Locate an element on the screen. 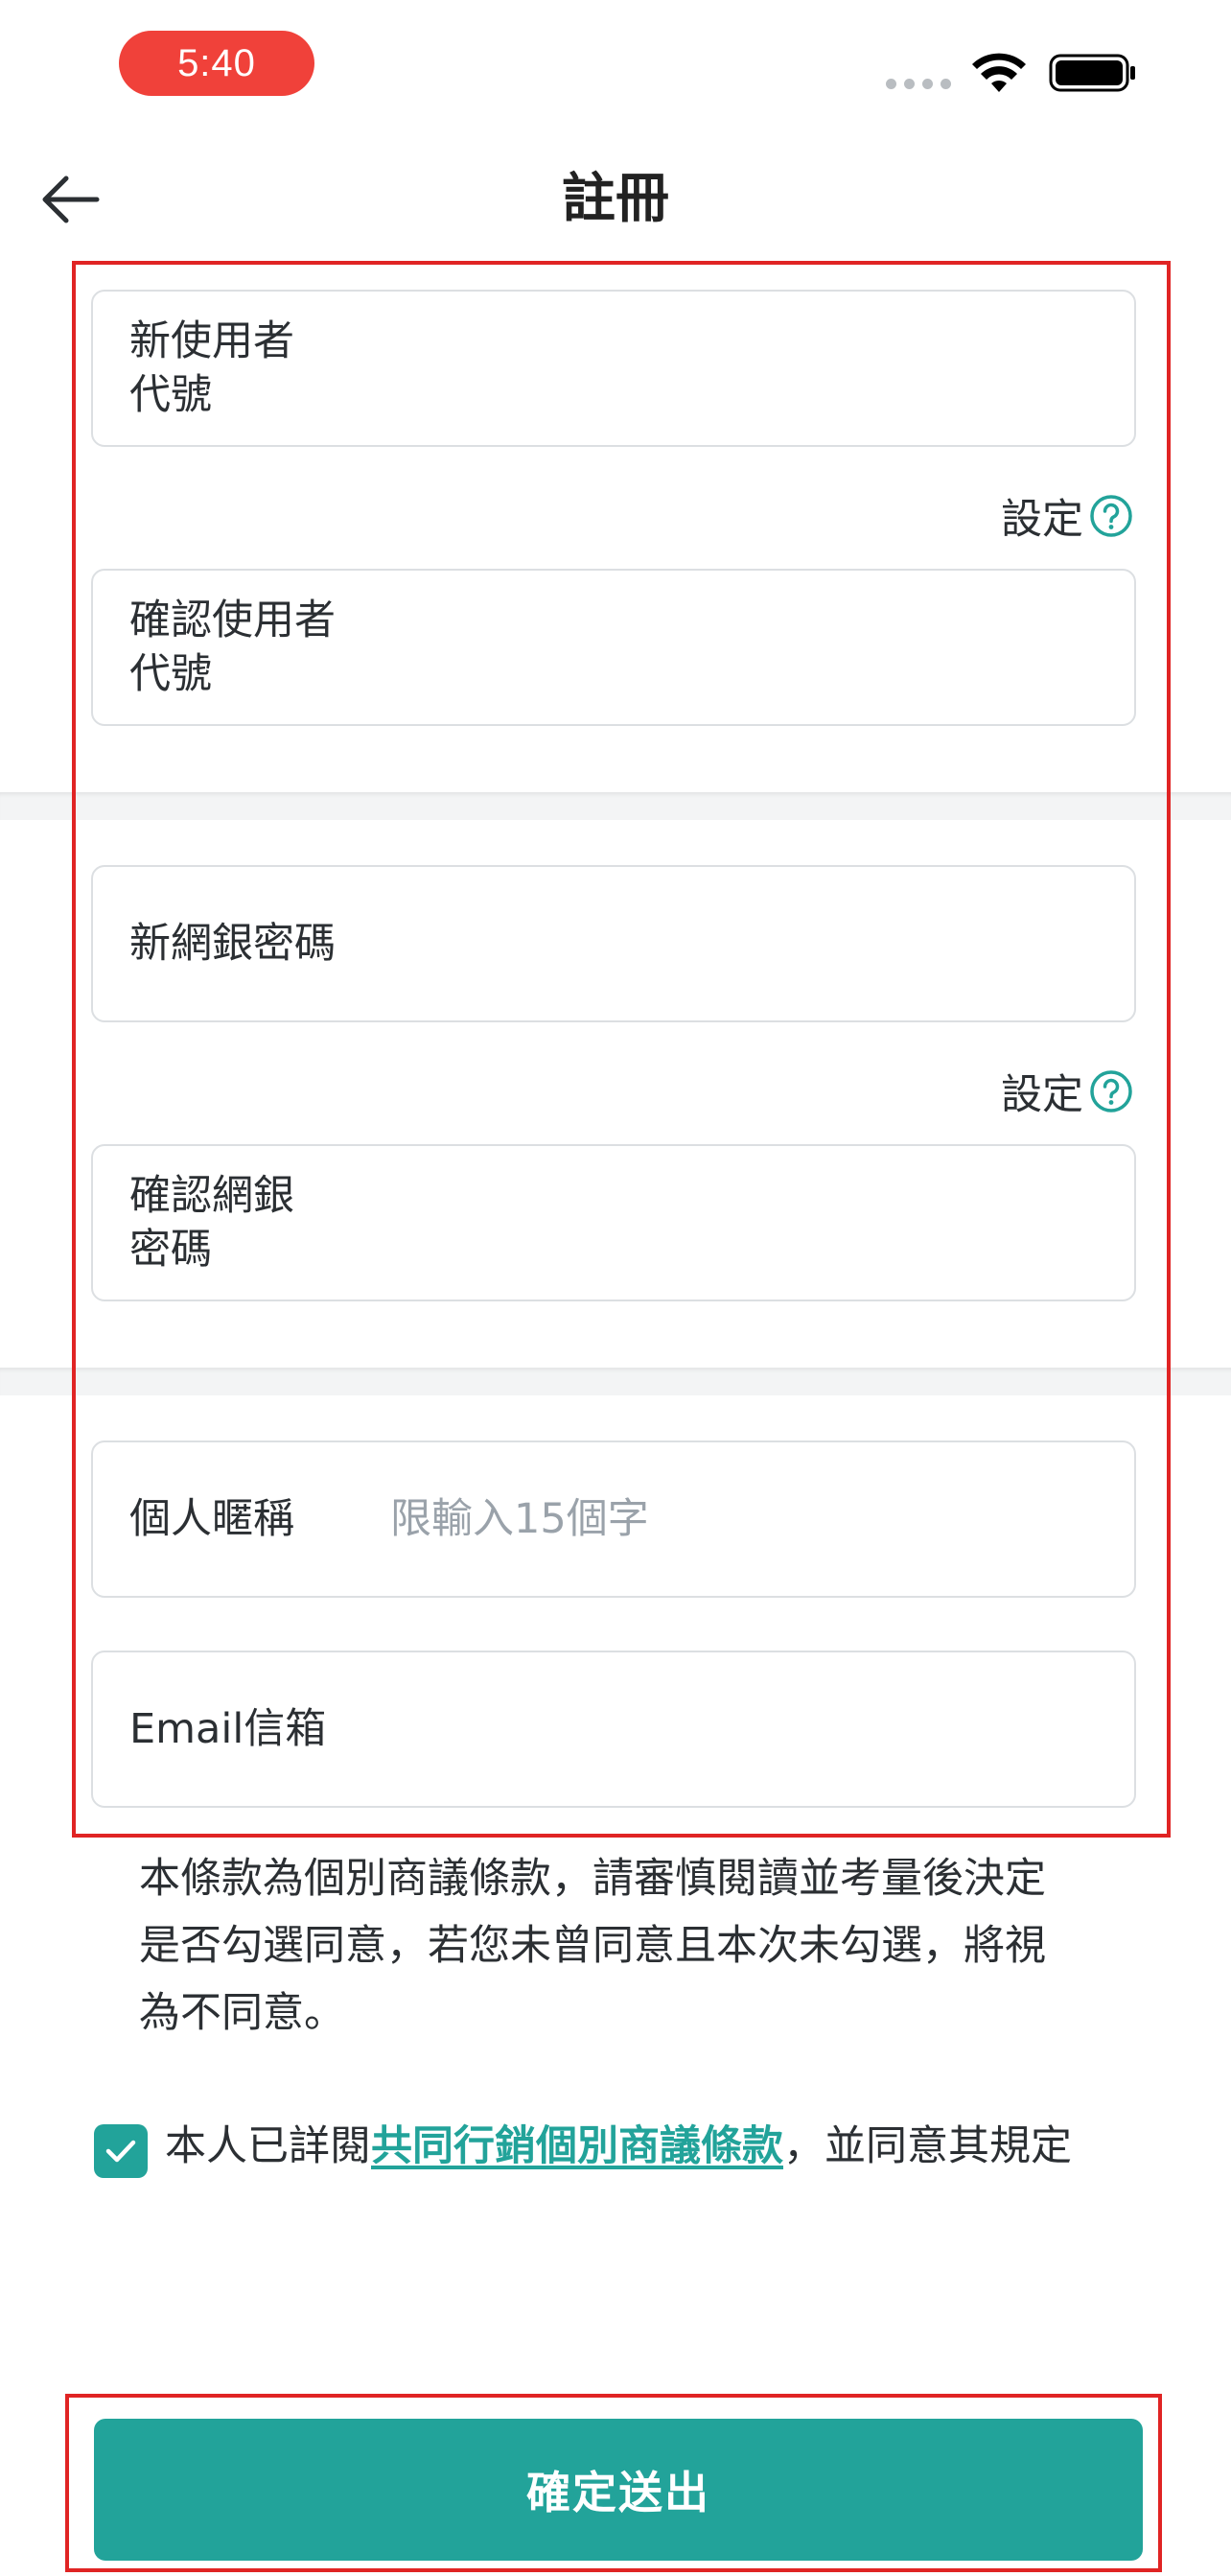 The height and width of the screenshot is (2576, 1231). nickname-input is located at coordinates (762, 1519).